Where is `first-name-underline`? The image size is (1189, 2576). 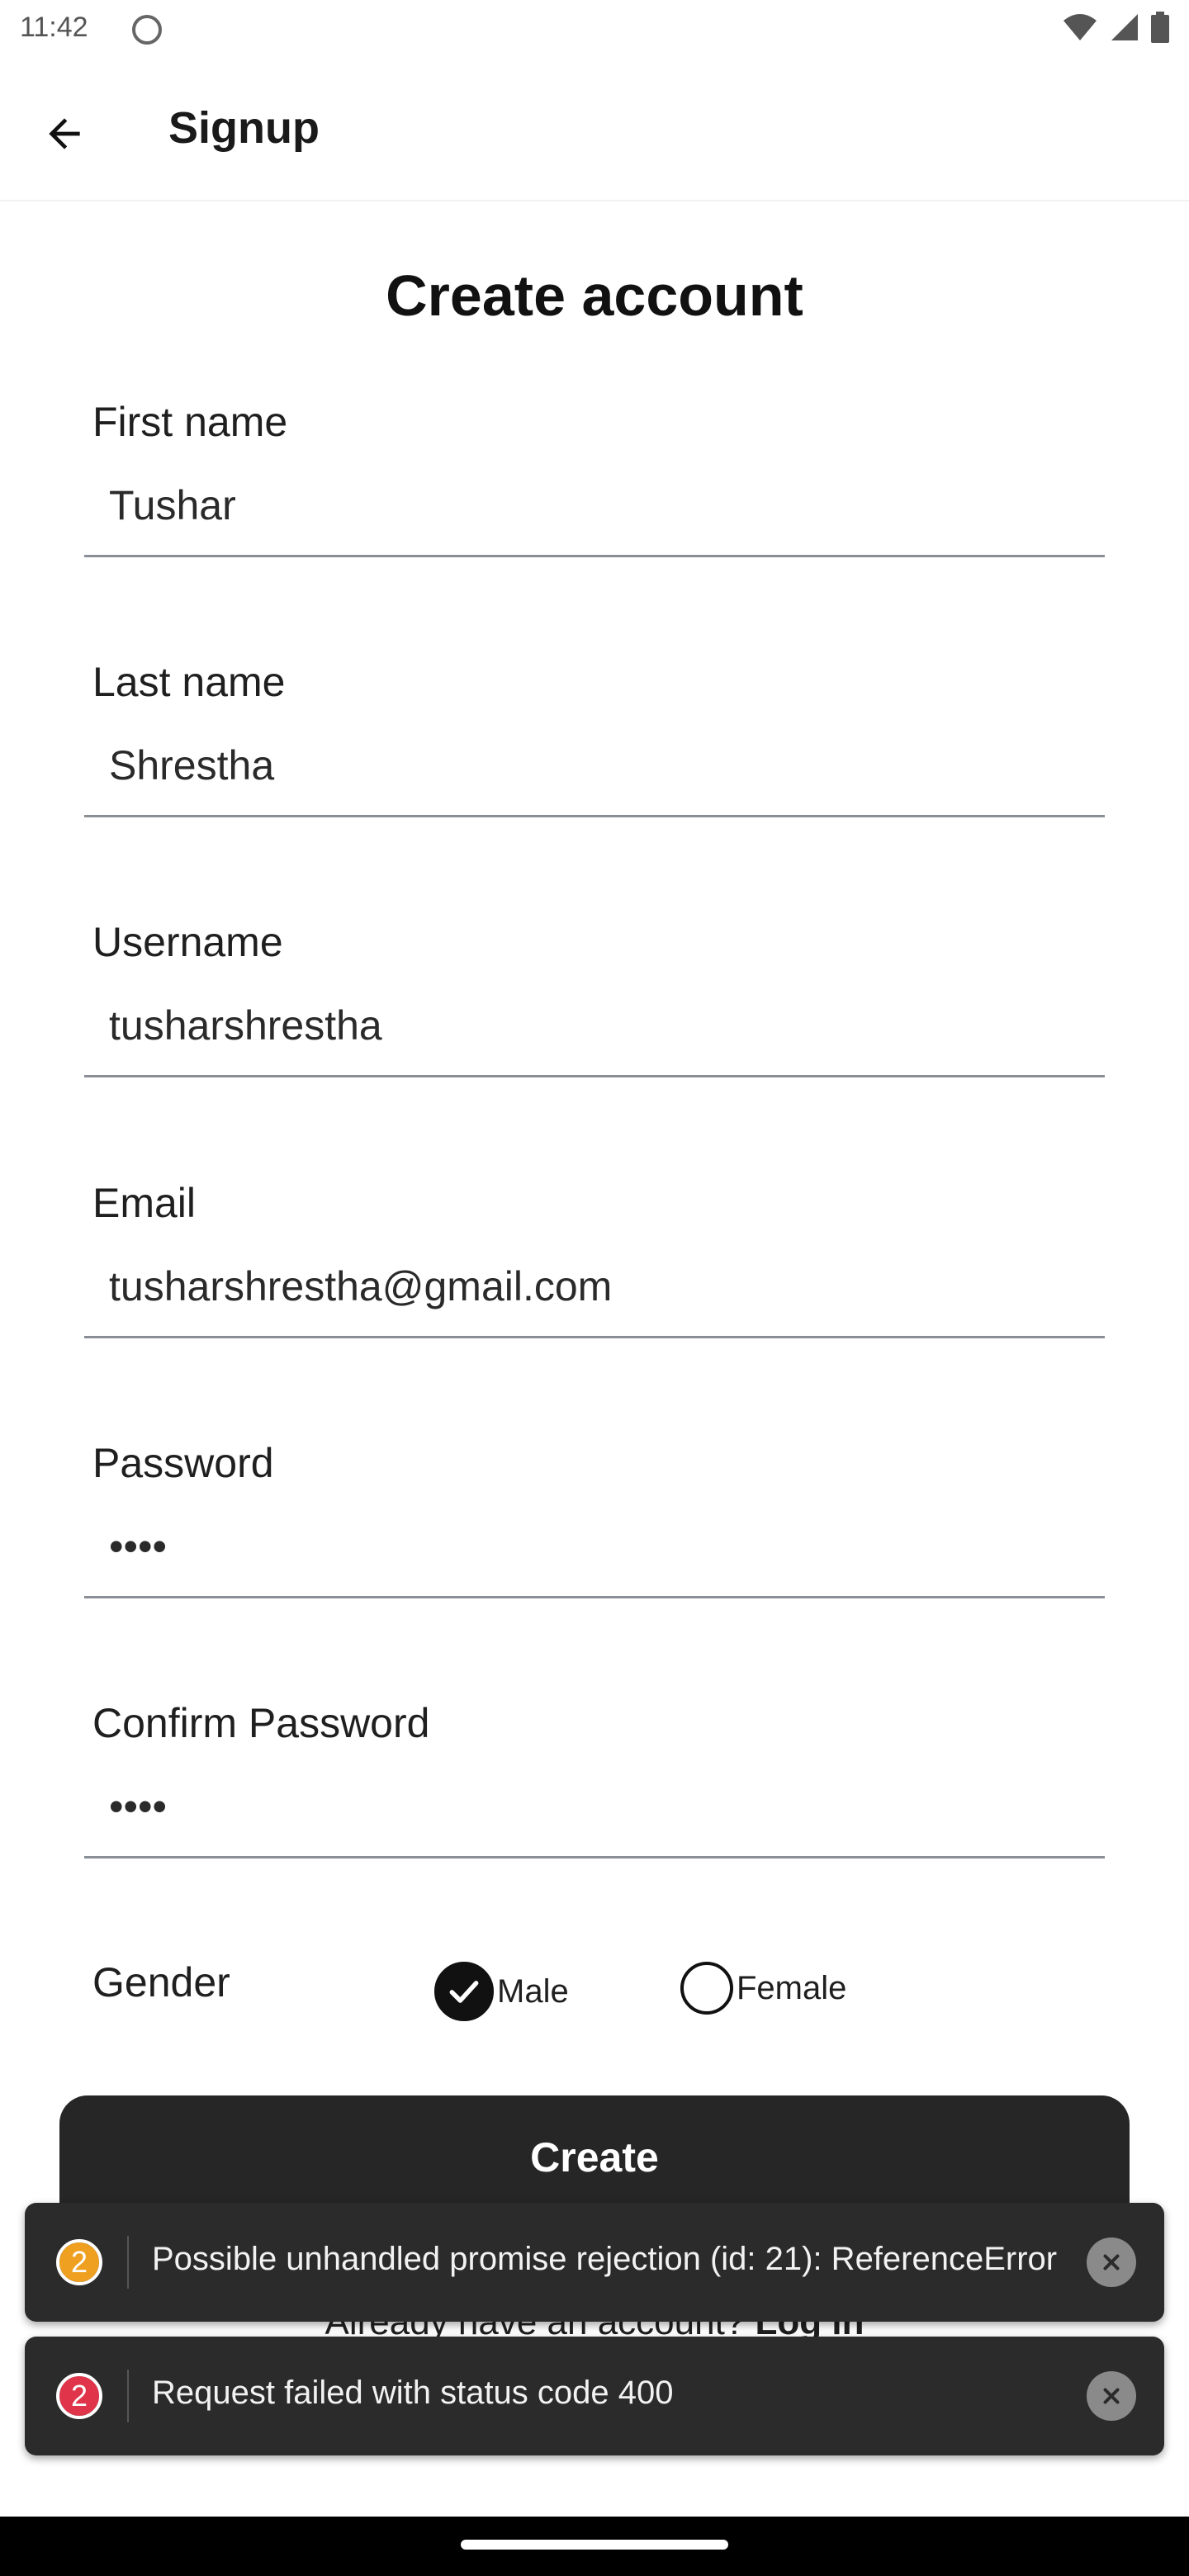 first-name-underline is located at coordinates (594, 556).